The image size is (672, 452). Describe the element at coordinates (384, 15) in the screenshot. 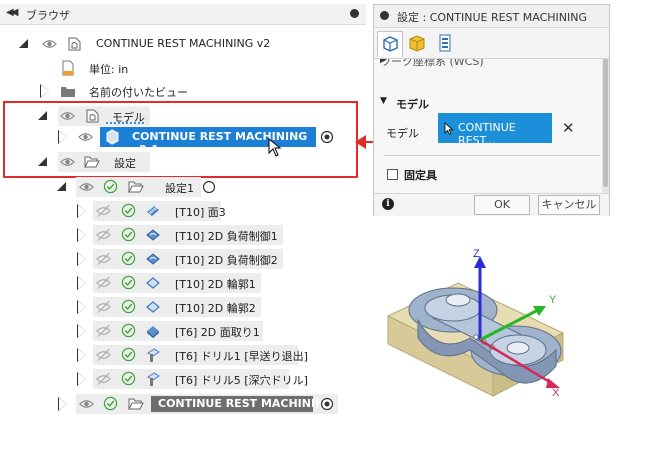

I see `dialog-options-icon` at that location.